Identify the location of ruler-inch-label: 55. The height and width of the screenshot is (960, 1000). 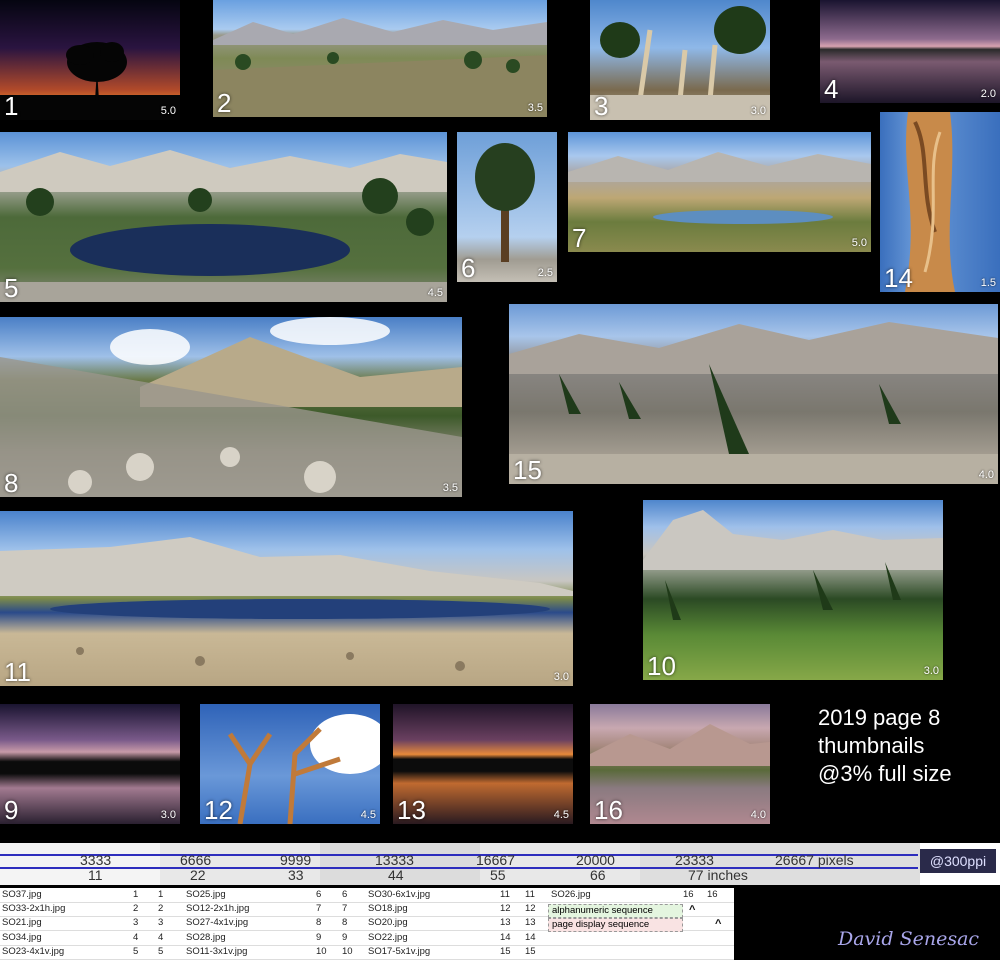
(498, 875).